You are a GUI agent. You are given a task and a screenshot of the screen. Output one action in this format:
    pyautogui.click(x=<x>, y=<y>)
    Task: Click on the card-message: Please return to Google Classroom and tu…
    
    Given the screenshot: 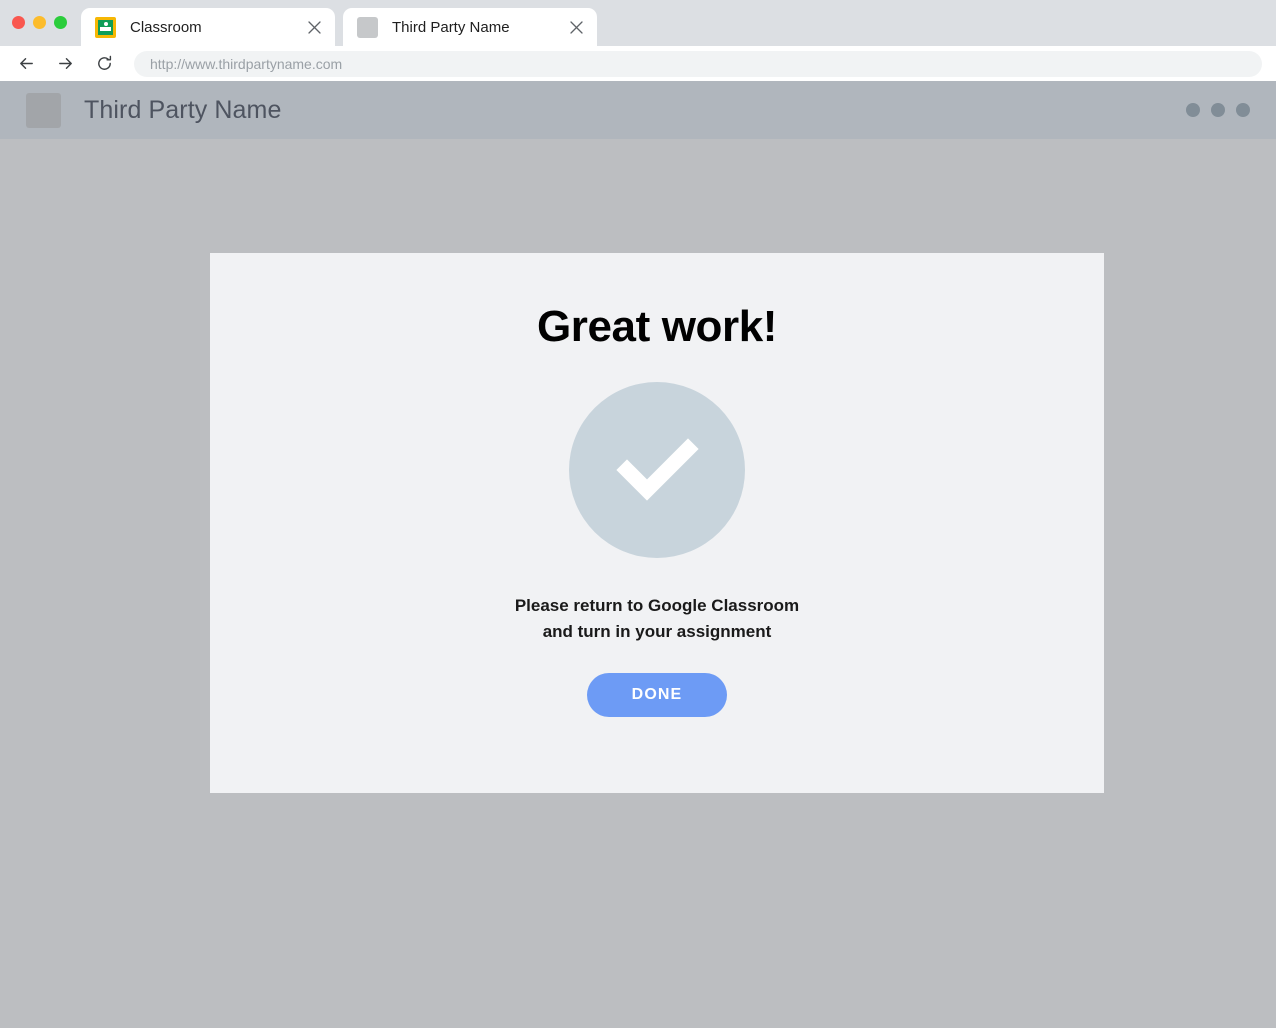 What is the action you would take?
    pyautogui.click(x=657, y=619)
    